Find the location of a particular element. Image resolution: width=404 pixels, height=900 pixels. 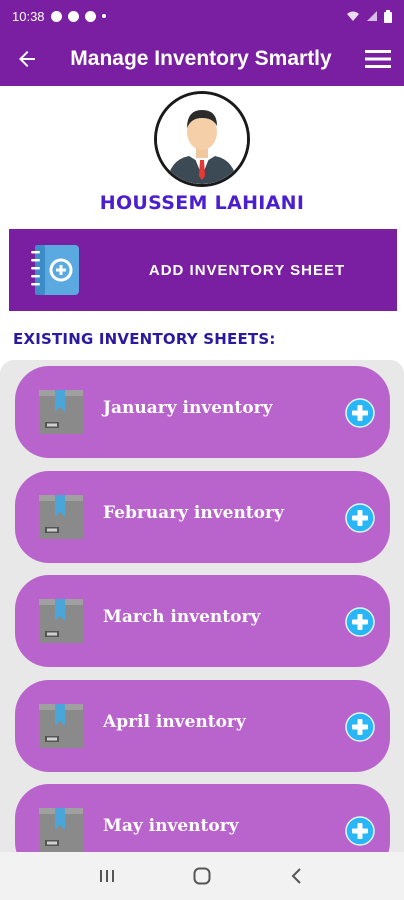

section-title: EXISTING INVENTORY SHEETS: is located at coordinates (144, 339).